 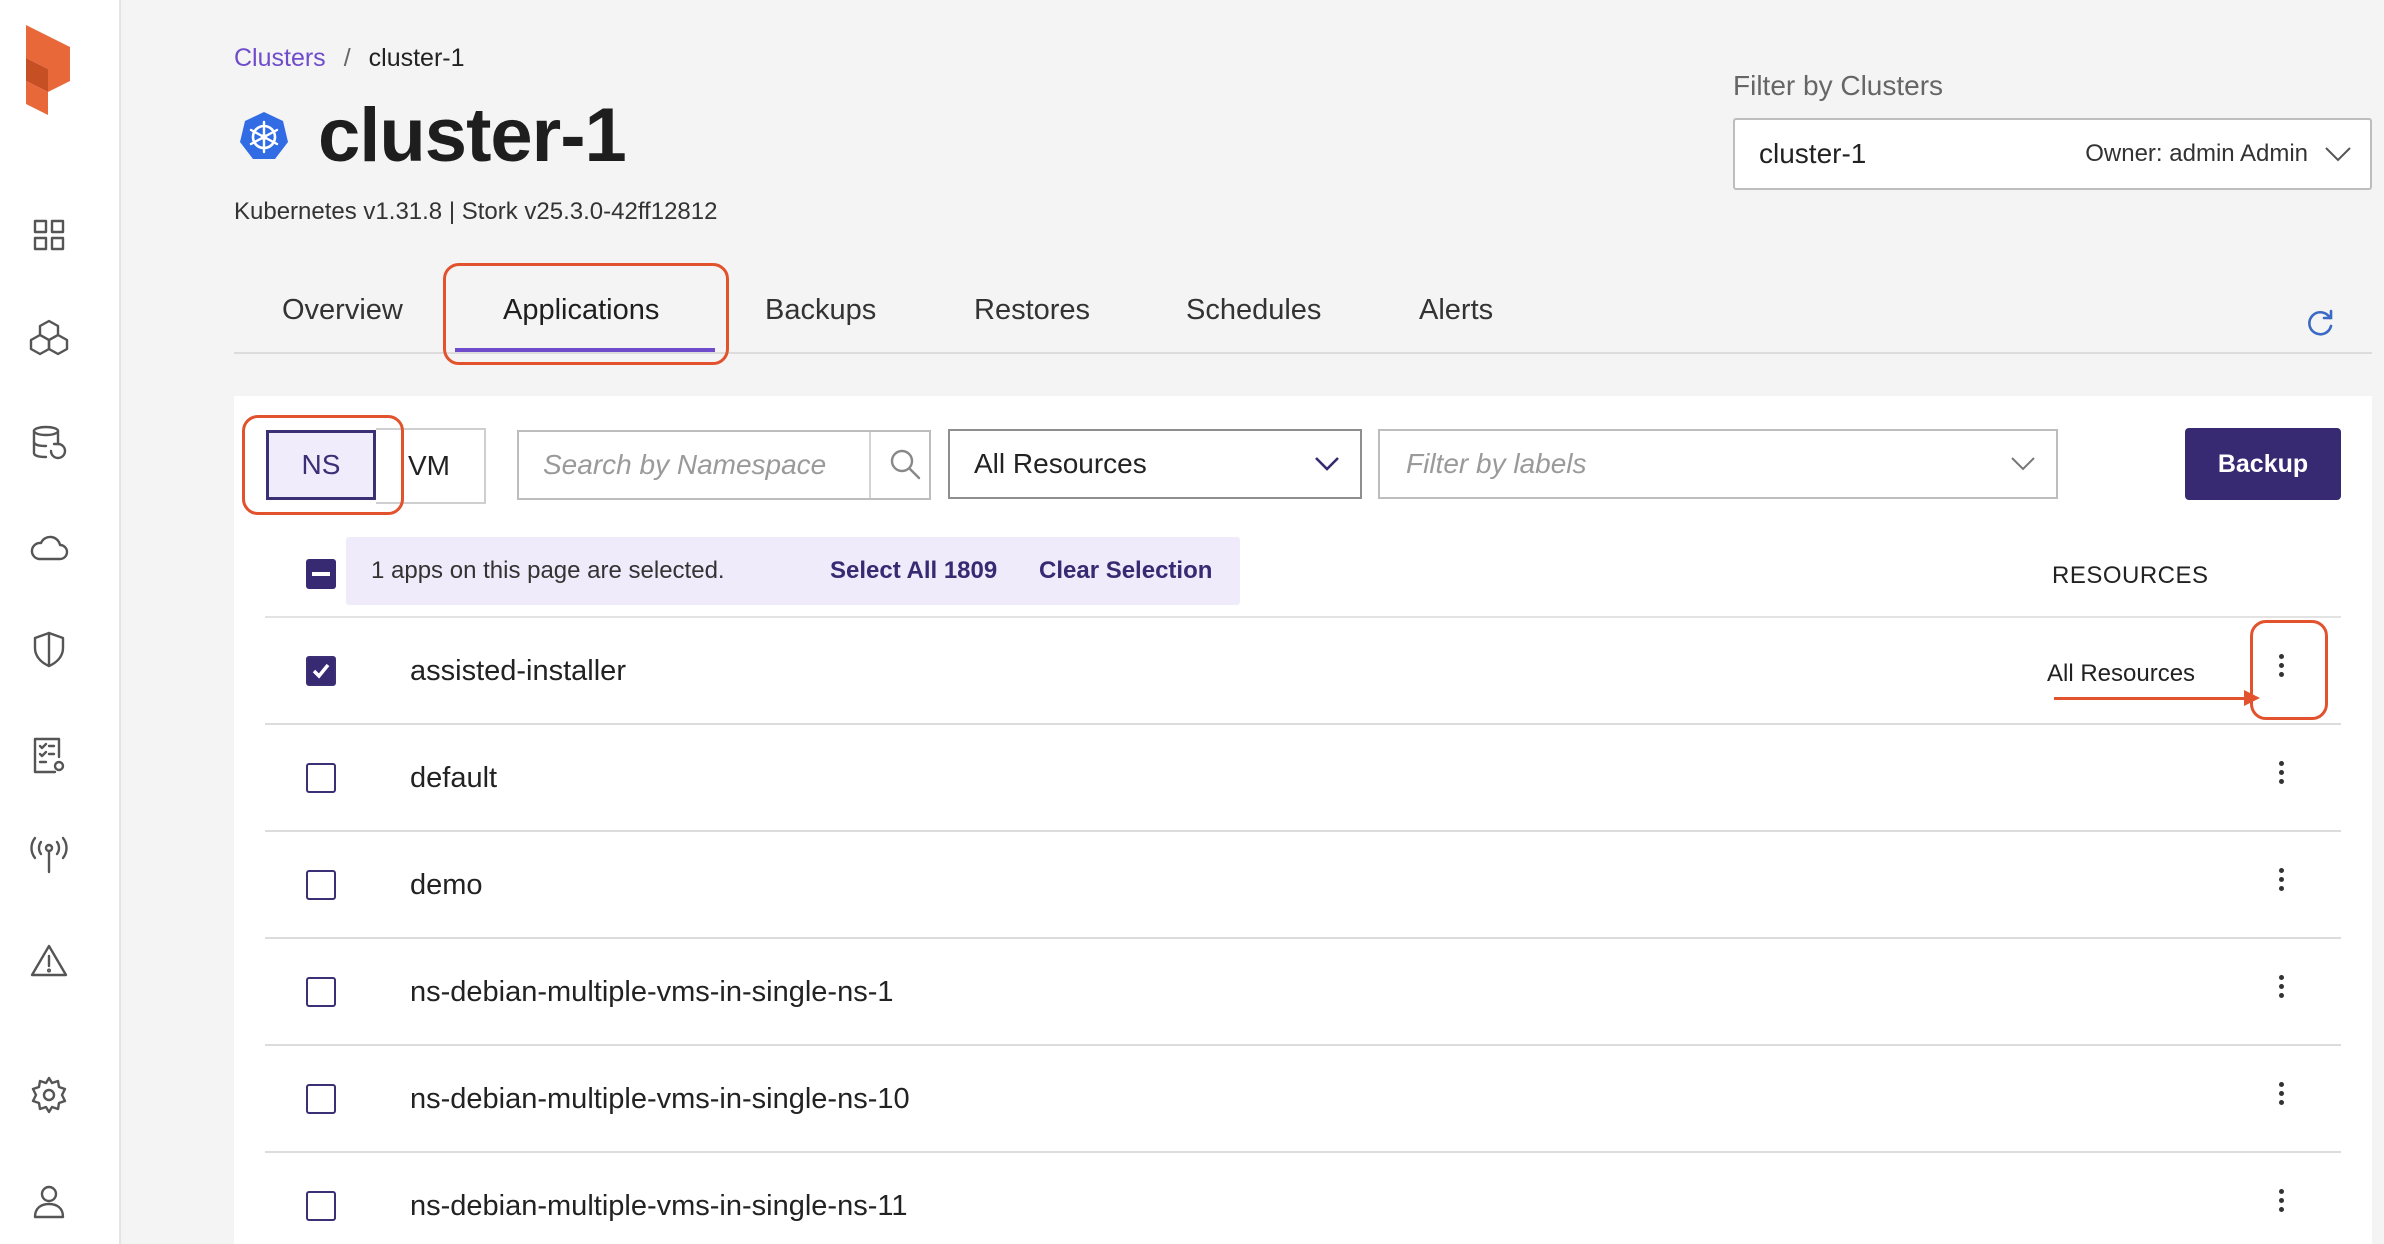 I want to click on table-row: default, so click(x=1303, y=778).